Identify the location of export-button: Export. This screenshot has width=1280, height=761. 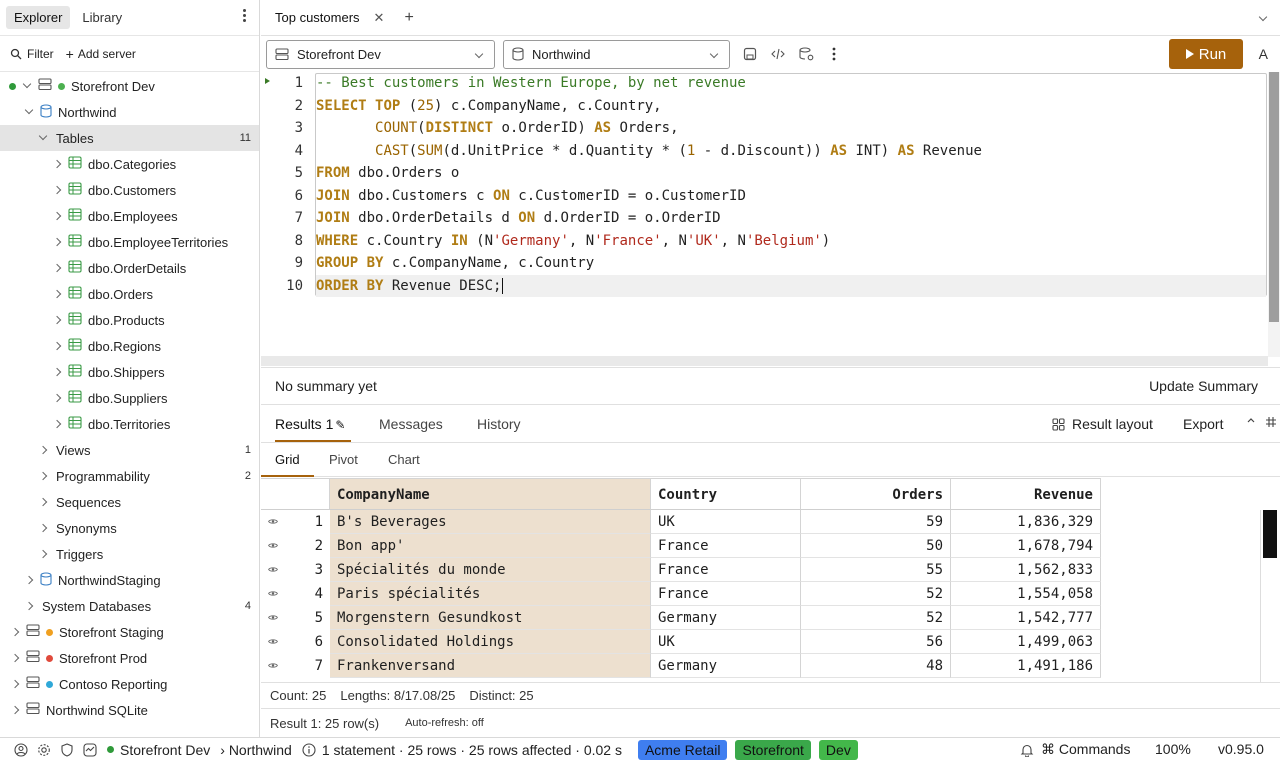
(1203, 424).